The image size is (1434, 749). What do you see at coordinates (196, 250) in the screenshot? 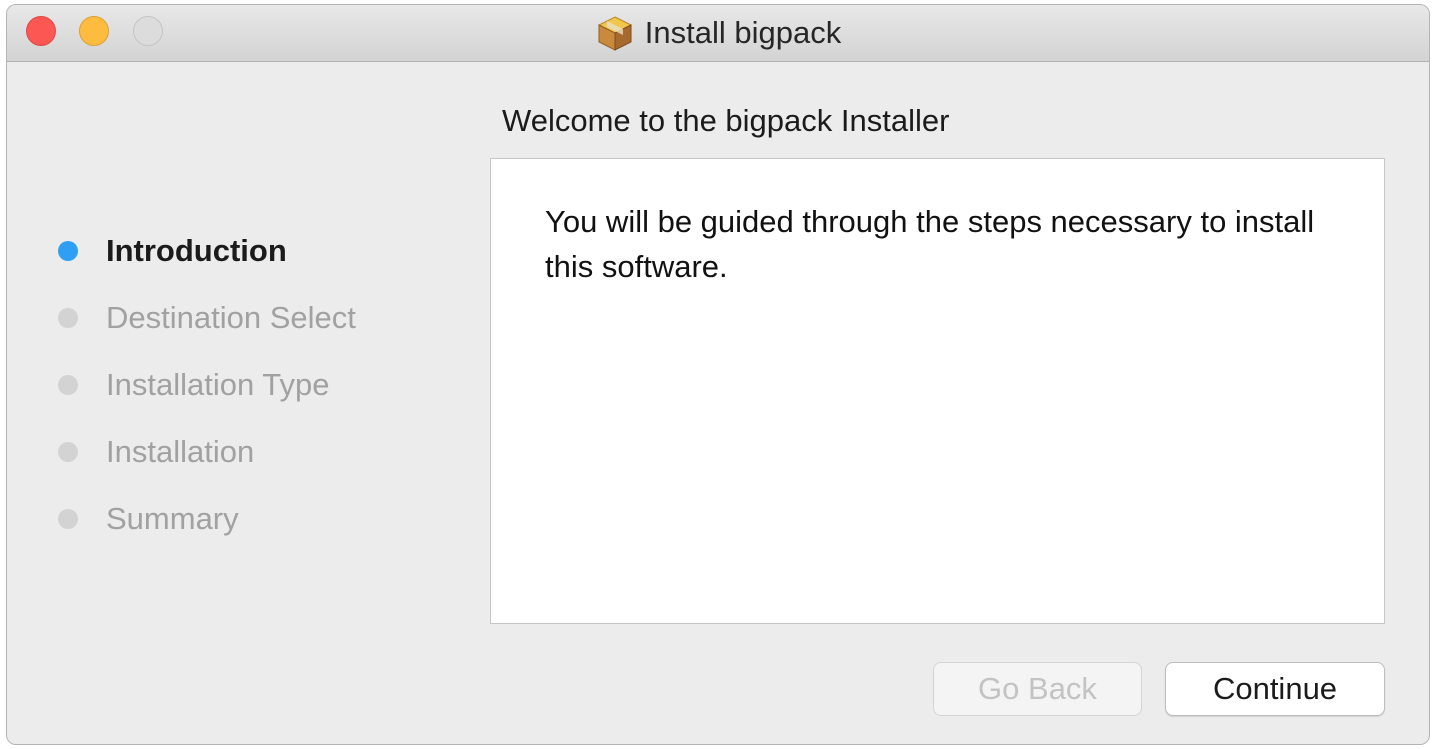
I see `step-label: Introduction` at bounding box center [196, 250].